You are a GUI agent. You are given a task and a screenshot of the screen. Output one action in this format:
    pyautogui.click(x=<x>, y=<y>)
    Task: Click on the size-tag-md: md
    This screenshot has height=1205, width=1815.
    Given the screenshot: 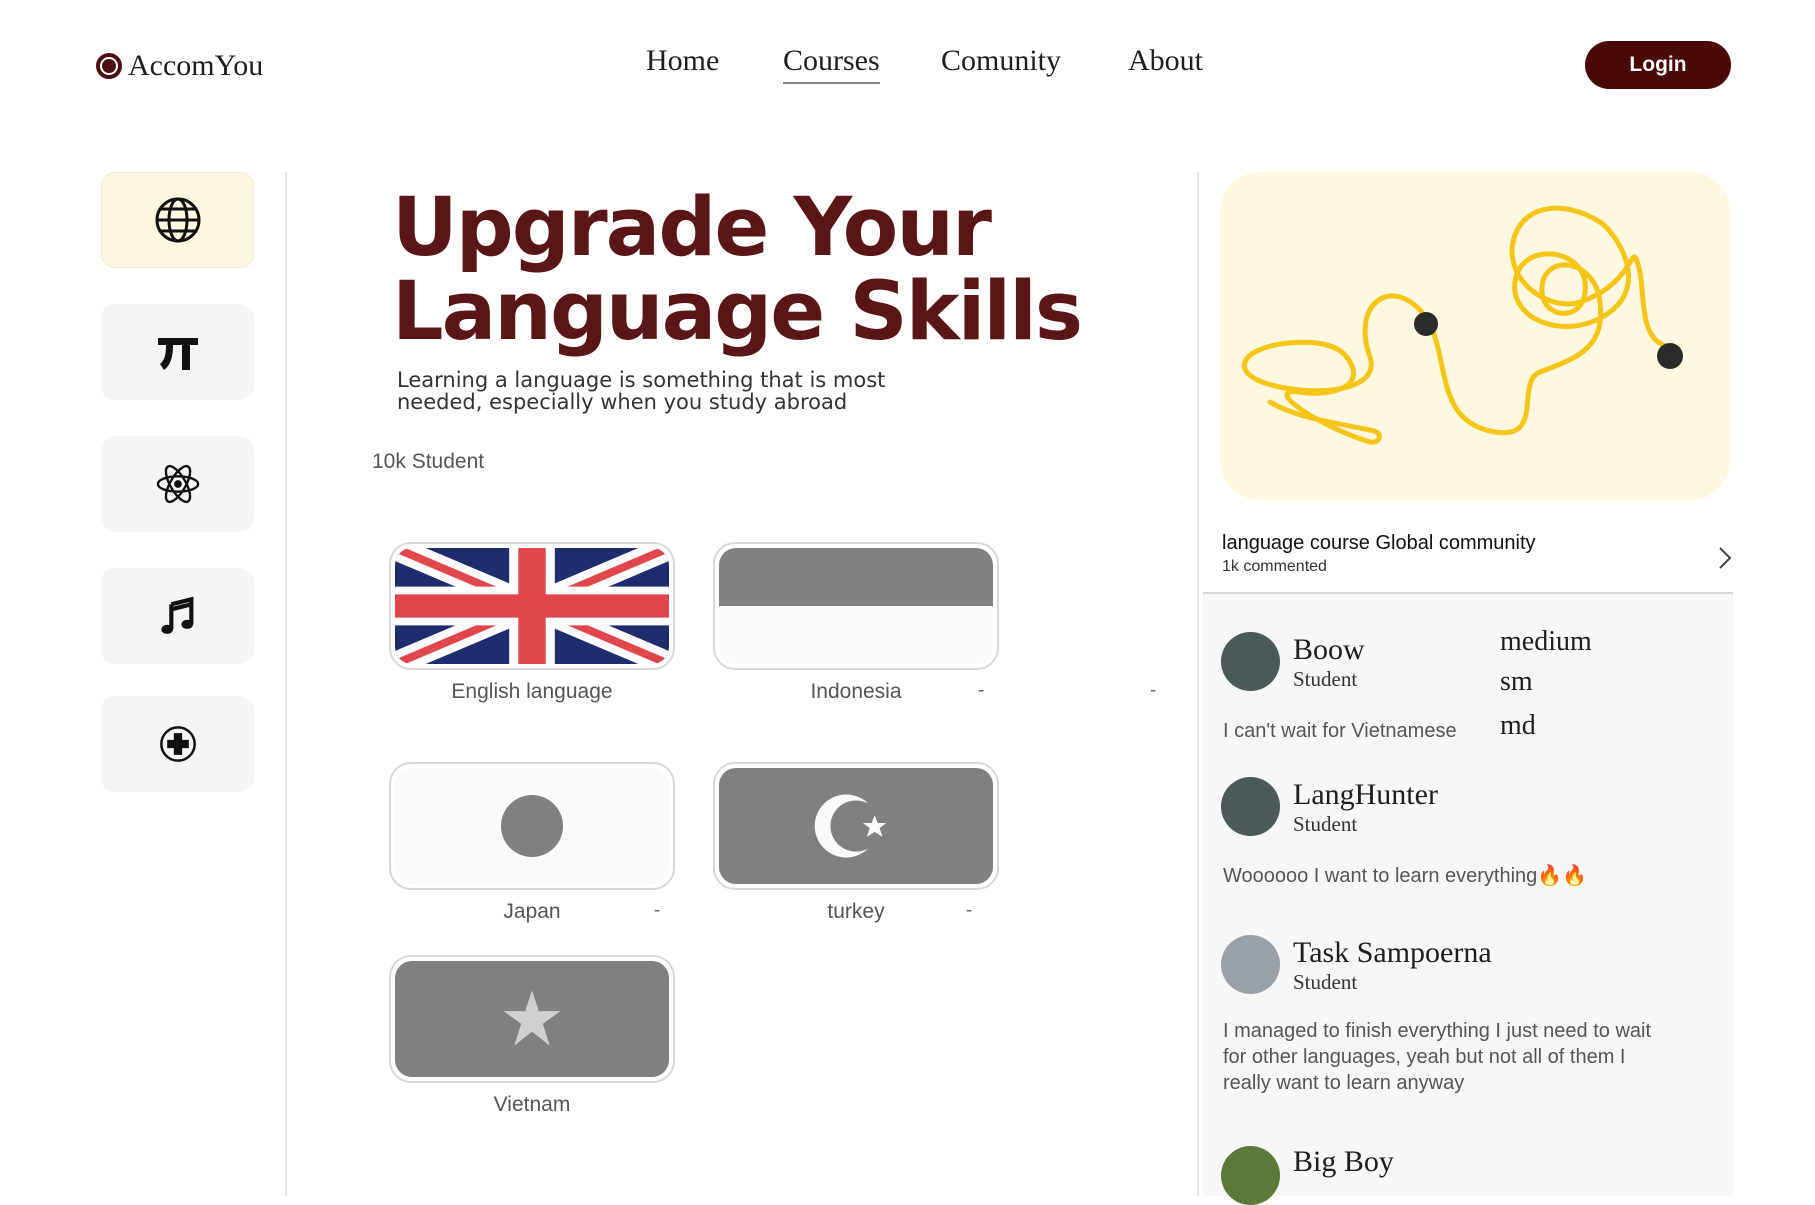 What is the action you would take?
    pyautogui.click(x=1518, y=725)
    